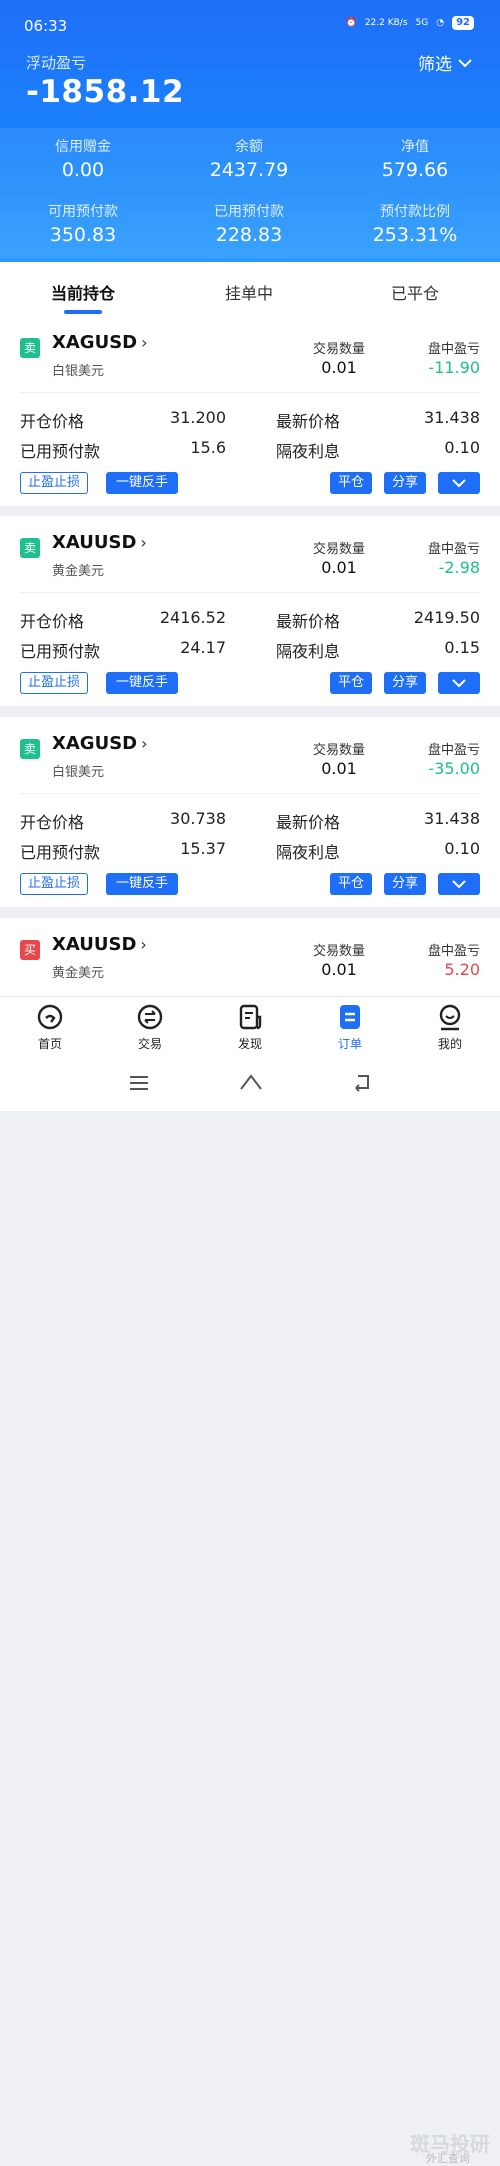 The width and height of the screenshot is (500, 2166). What do you see at coordinates (339, 367) in the screenshot?
I see `qty-value: 0.01` at bounding box center [339, 367].